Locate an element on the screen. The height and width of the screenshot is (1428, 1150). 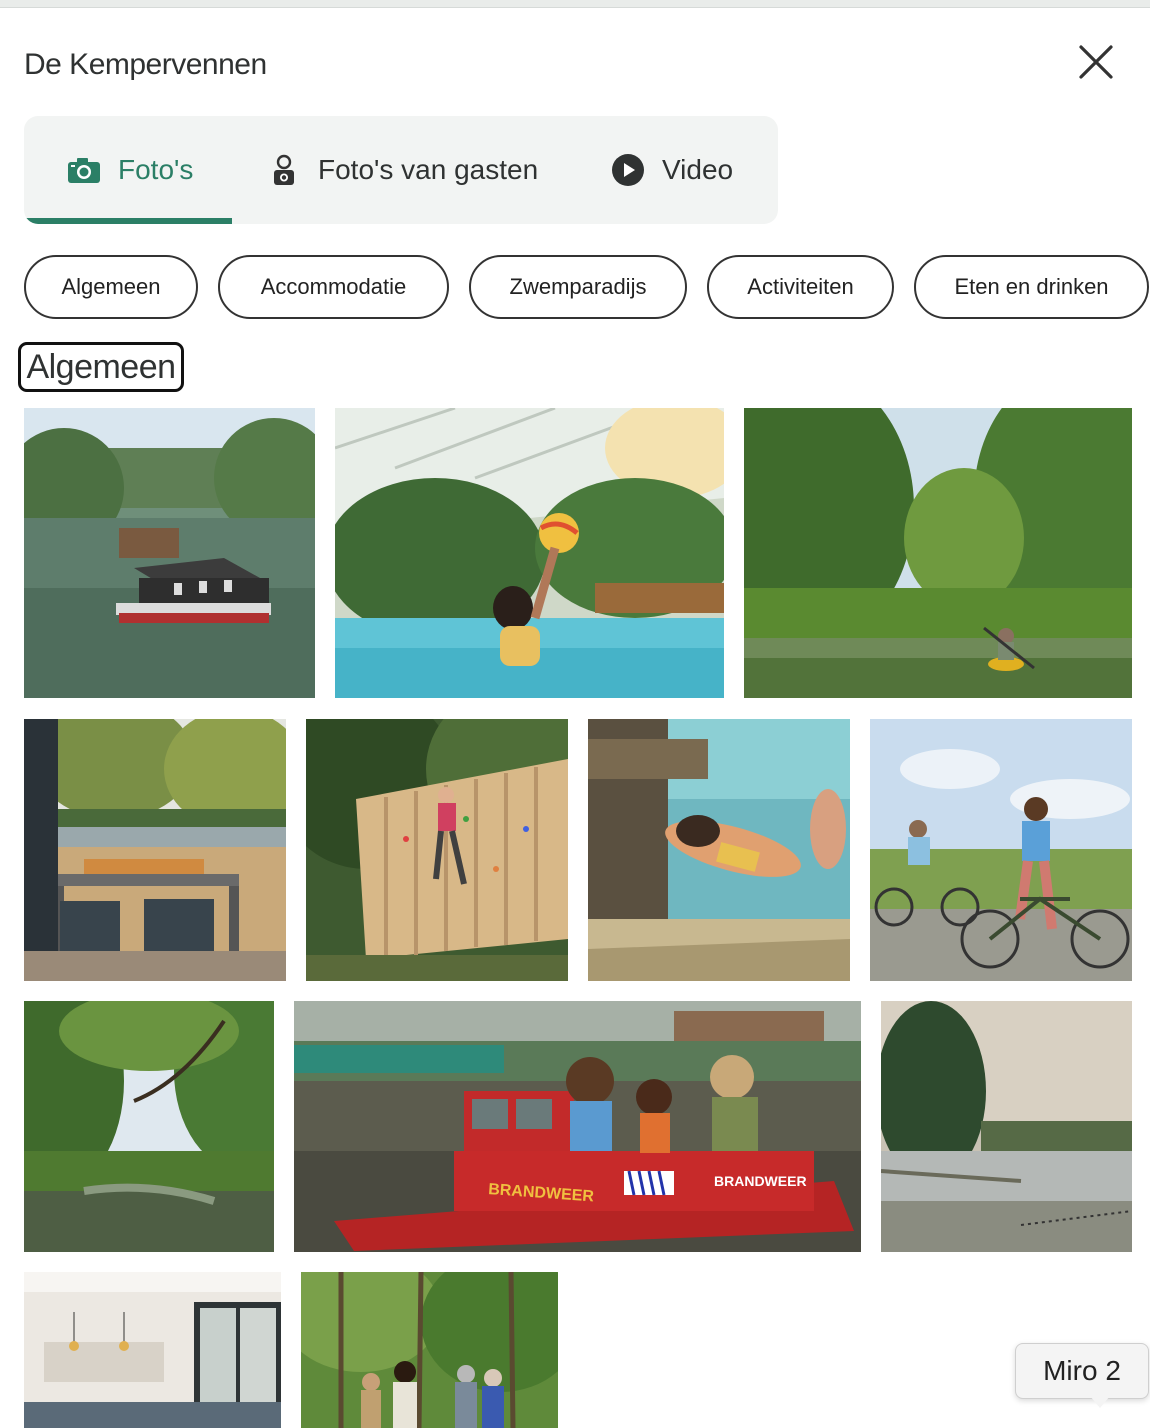
miro-tooltip: Miro 2 is located at coordinates (1082, 1375).